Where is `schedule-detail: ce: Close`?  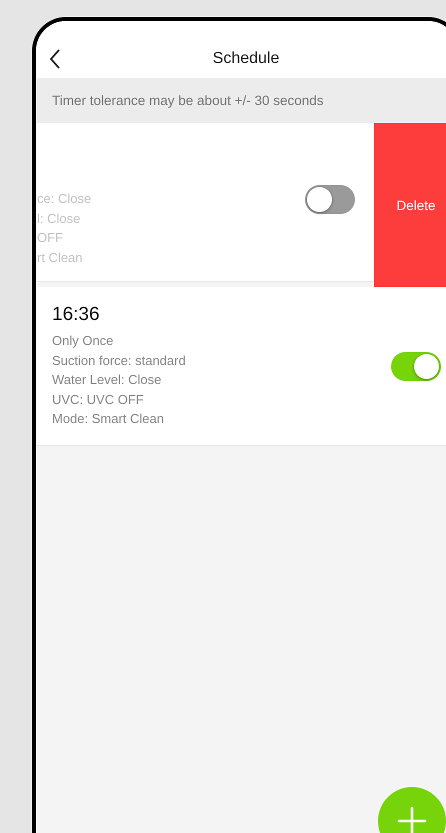
schedule-detail: ce: Close is located at coordinates (64, 199).